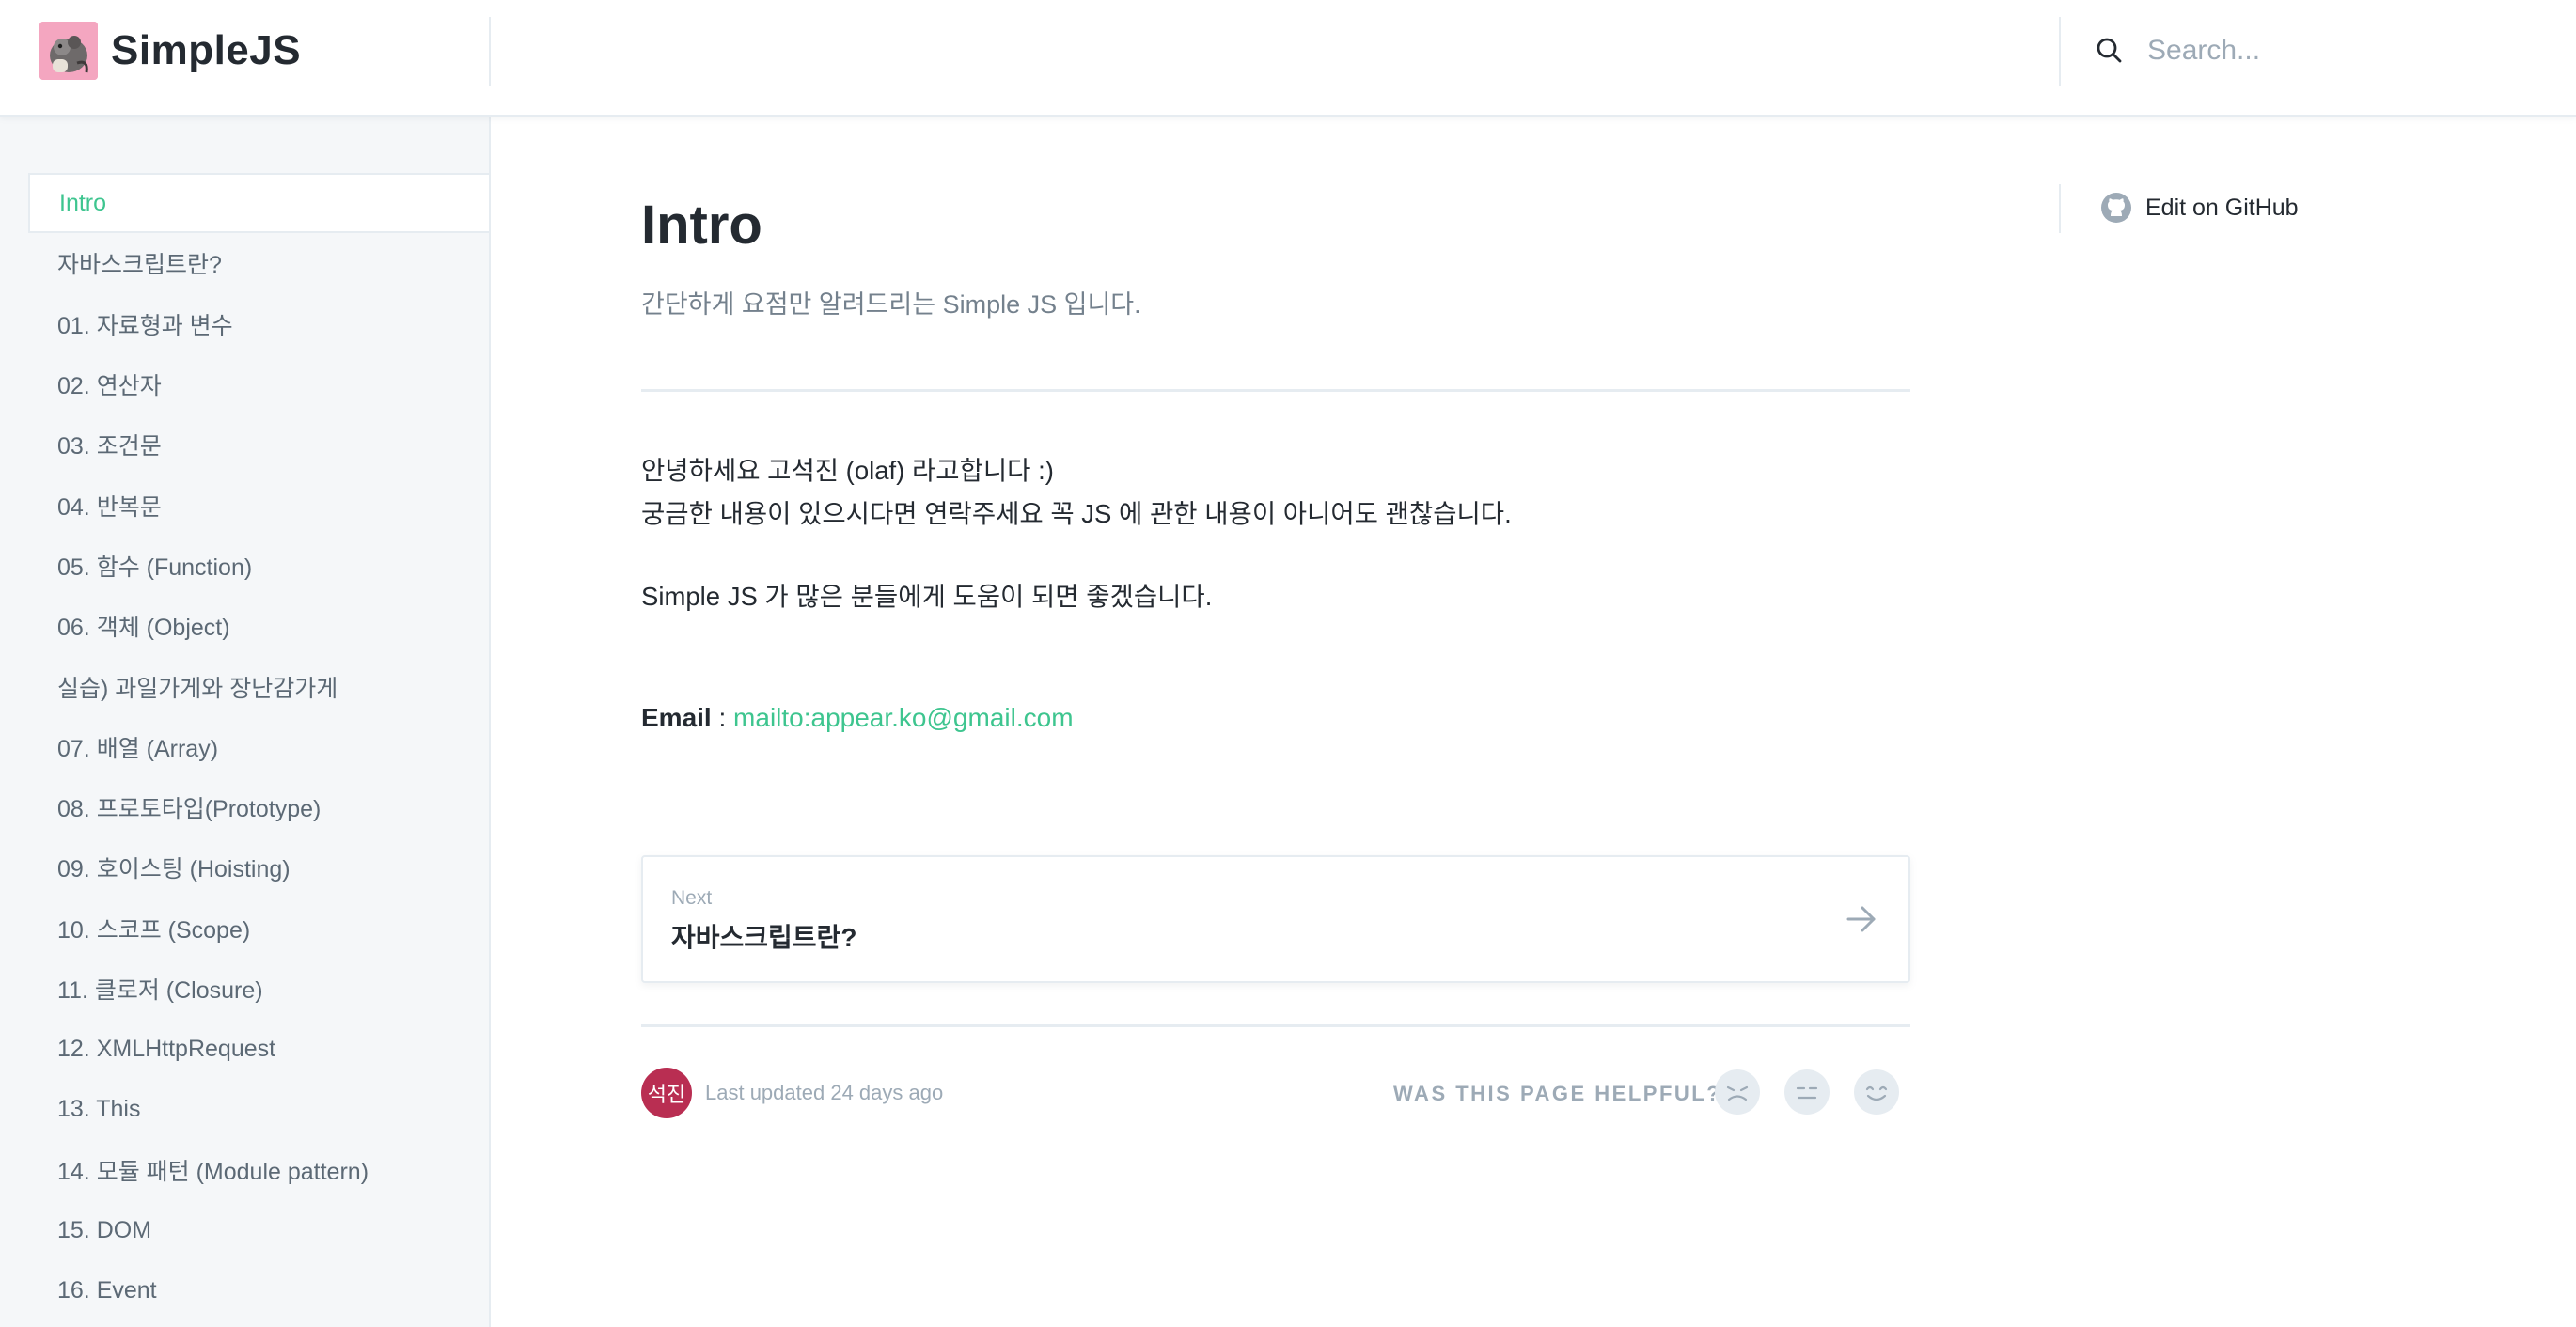 The image size is (2576, 1327). I want to click on sidebar-item-label: 01. 자료형과 변수, so click(145, 325).